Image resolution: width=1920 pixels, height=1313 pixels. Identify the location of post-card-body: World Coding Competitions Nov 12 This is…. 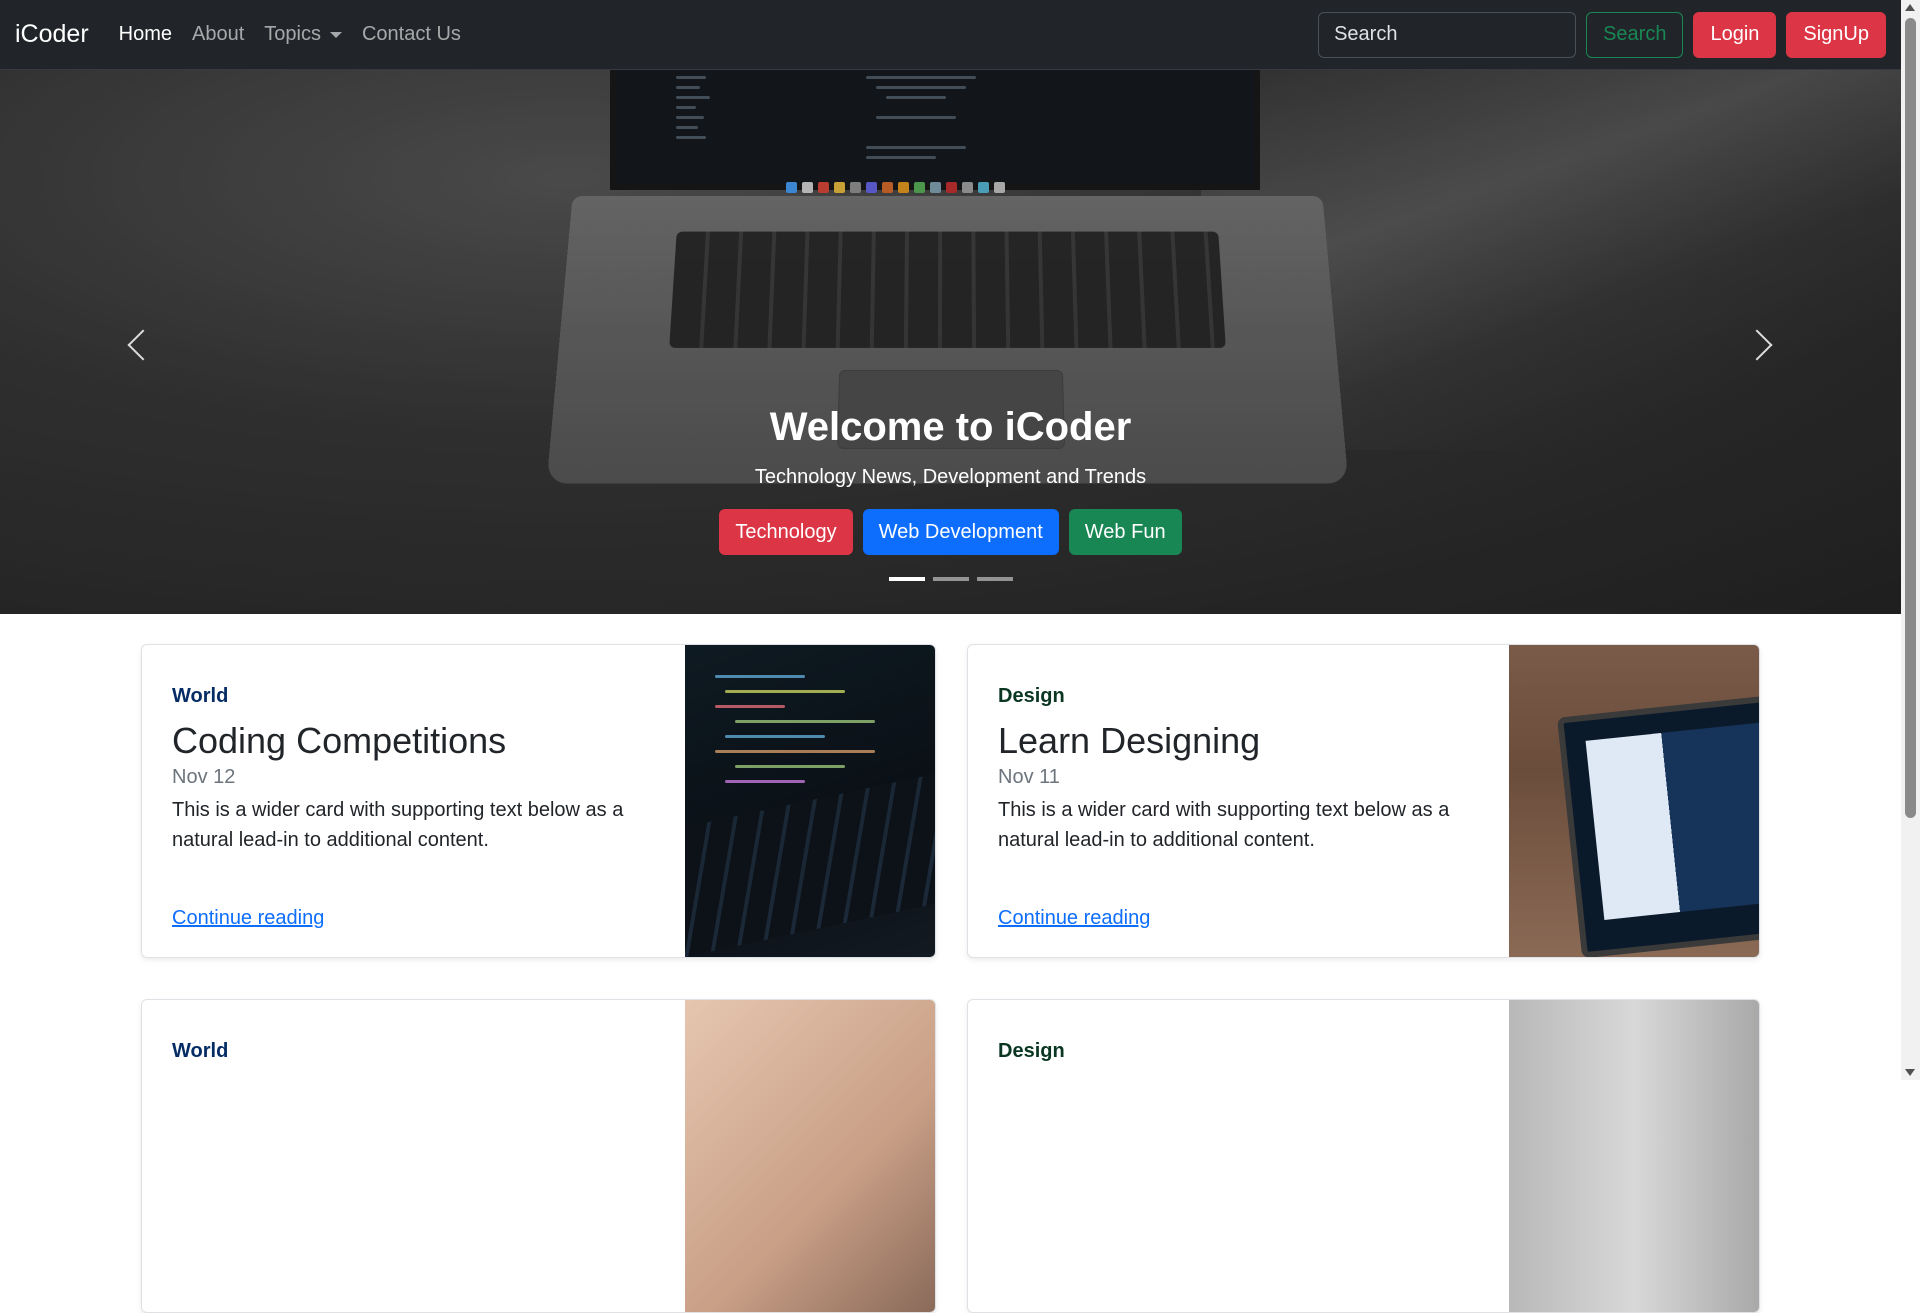
(418, 765).